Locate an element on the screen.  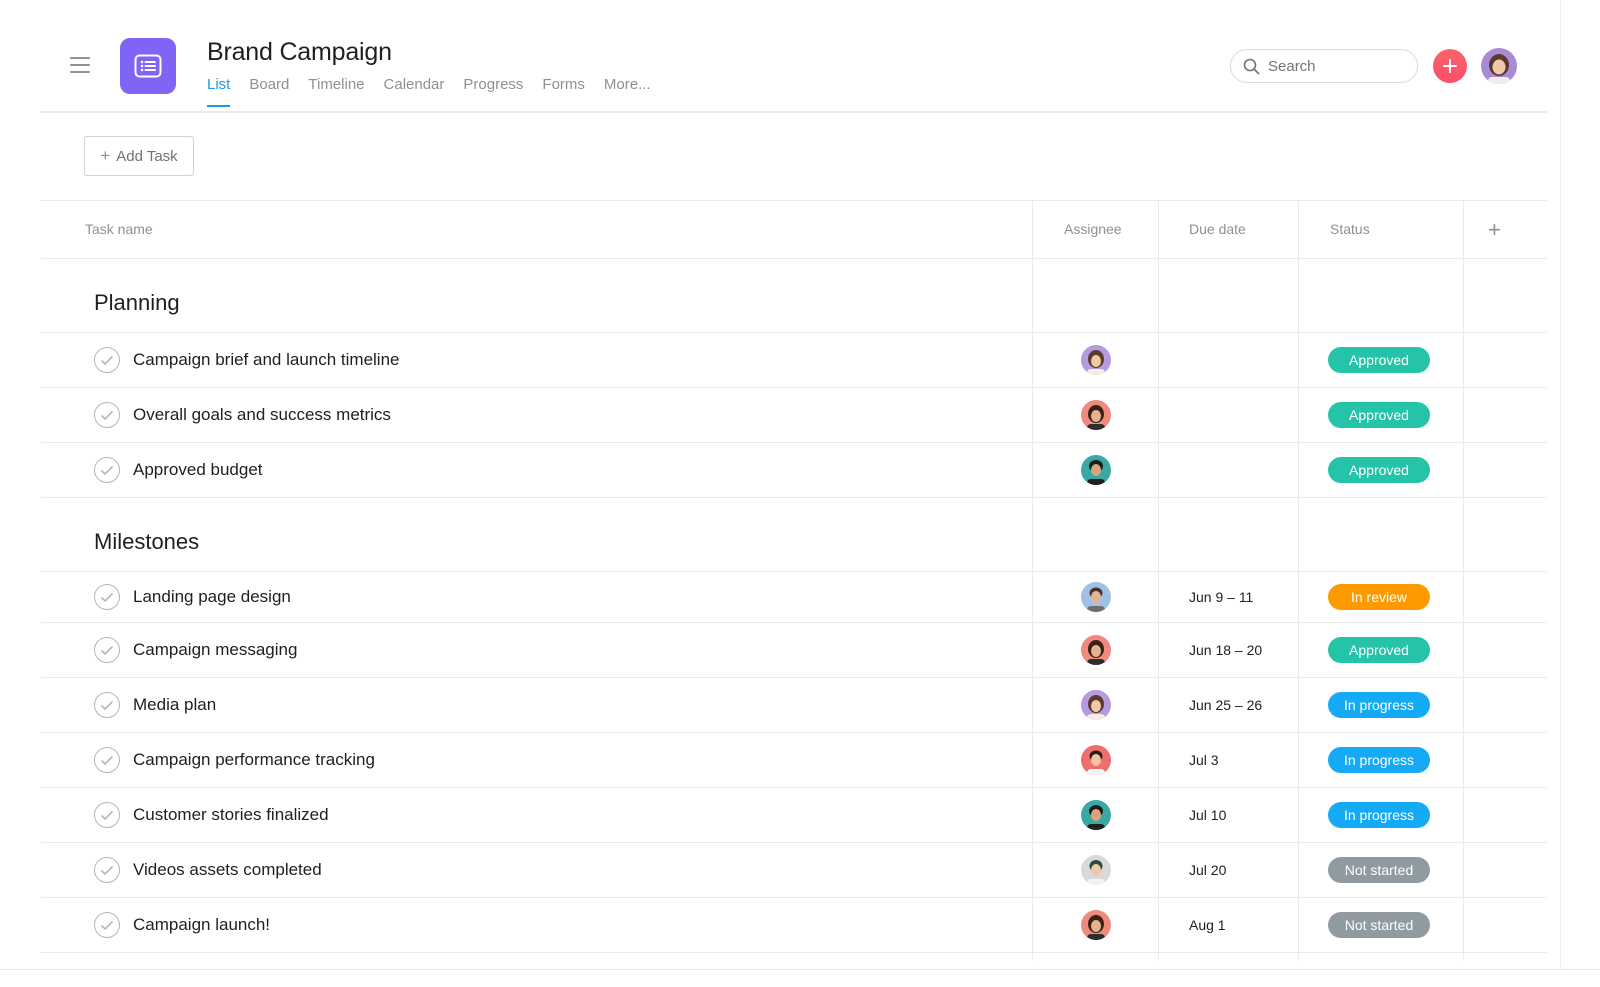
add-column-plus-icon: + is located at coordinates (1494, 229).